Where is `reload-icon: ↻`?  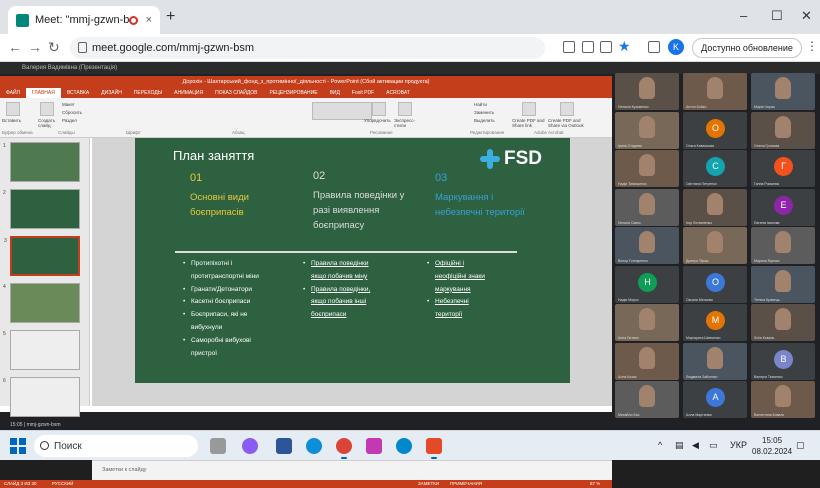 reload-icon: ↻ is located at coordinates (54, 47).